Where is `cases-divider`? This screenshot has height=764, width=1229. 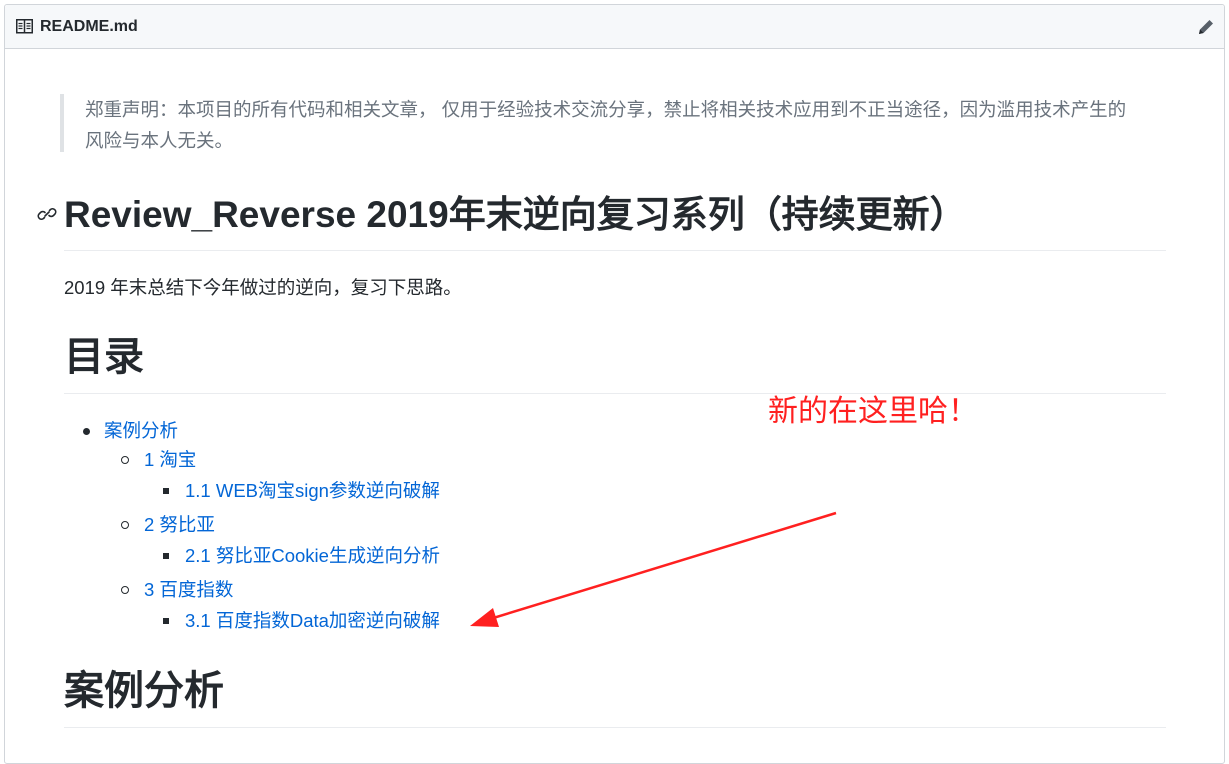 cases-divider is located at coordinates (615, 727).